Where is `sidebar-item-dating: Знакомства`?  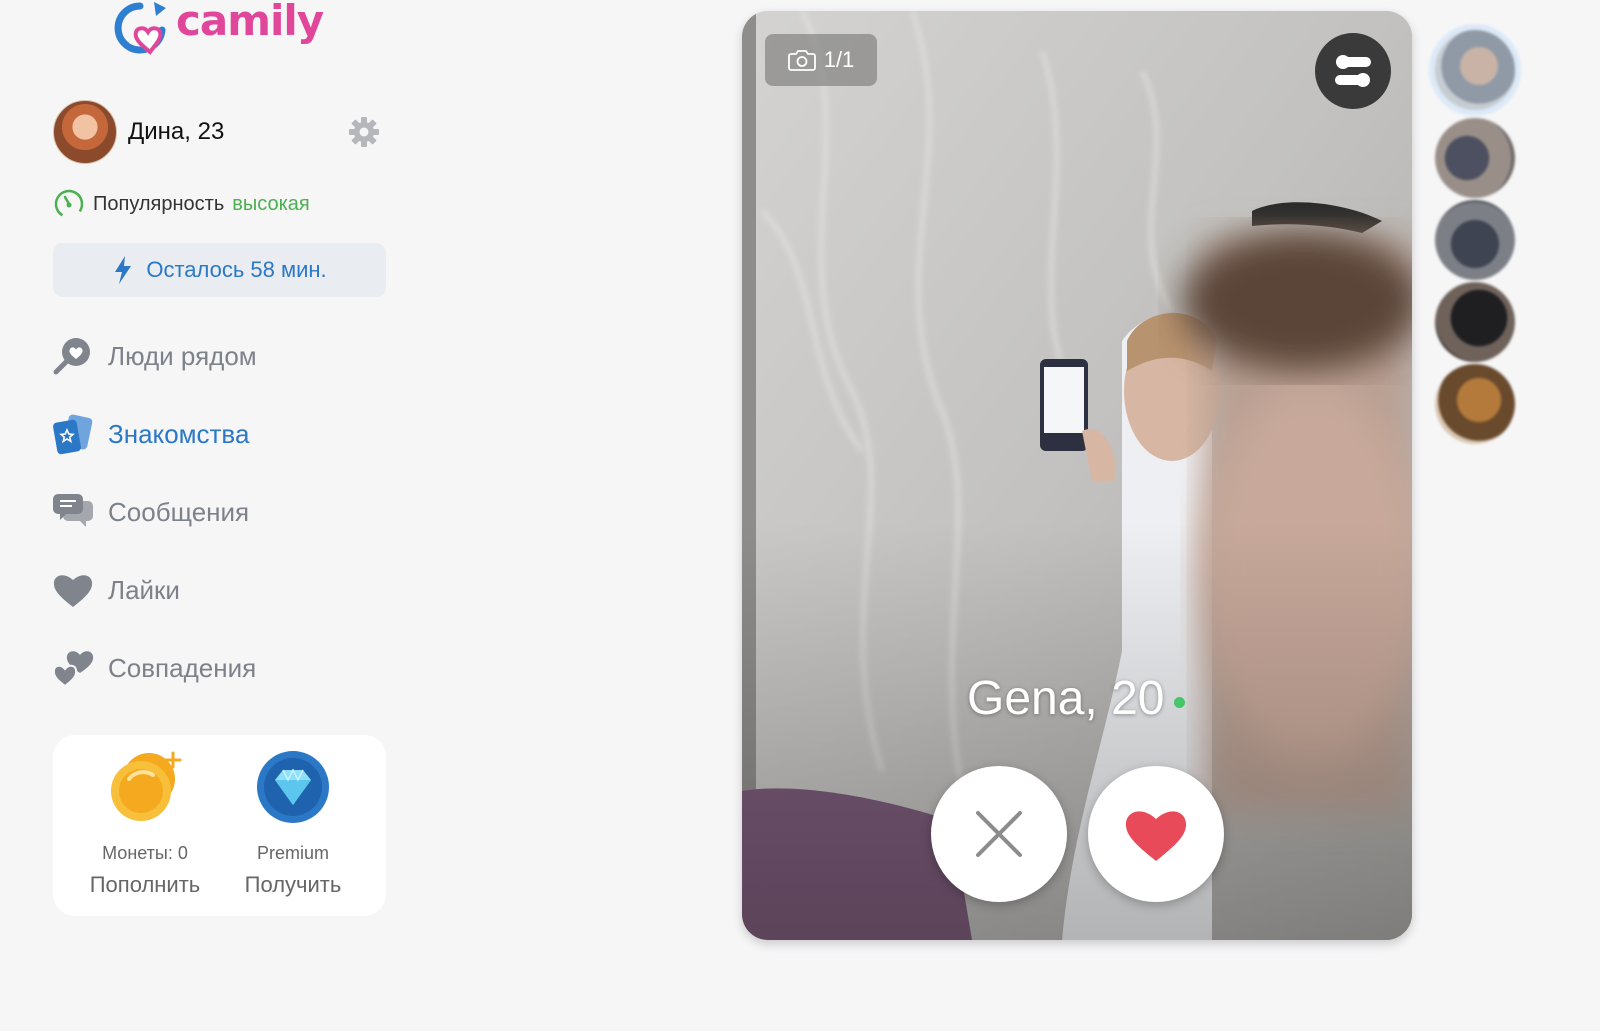
sidebar-item-dating: Знакомства is located at coordinates (222, 434).